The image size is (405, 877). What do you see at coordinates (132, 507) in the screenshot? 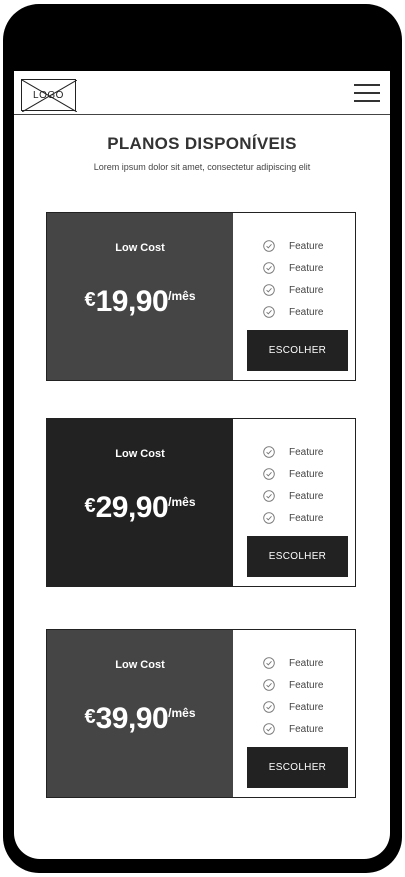
I see `price-amount: 29,90` at bounding box center [132, 507].